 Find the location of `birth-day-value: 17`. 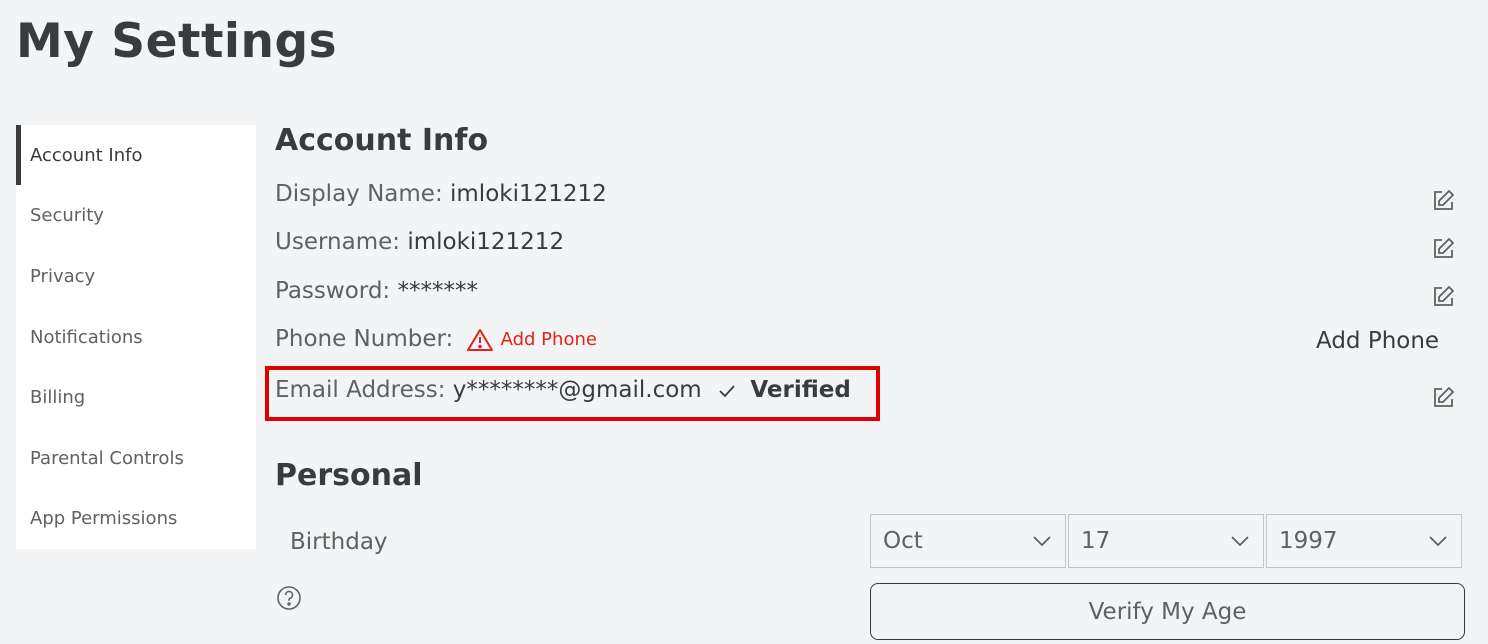

birth-day-value: 17 is located at coordinates (1096, 541).